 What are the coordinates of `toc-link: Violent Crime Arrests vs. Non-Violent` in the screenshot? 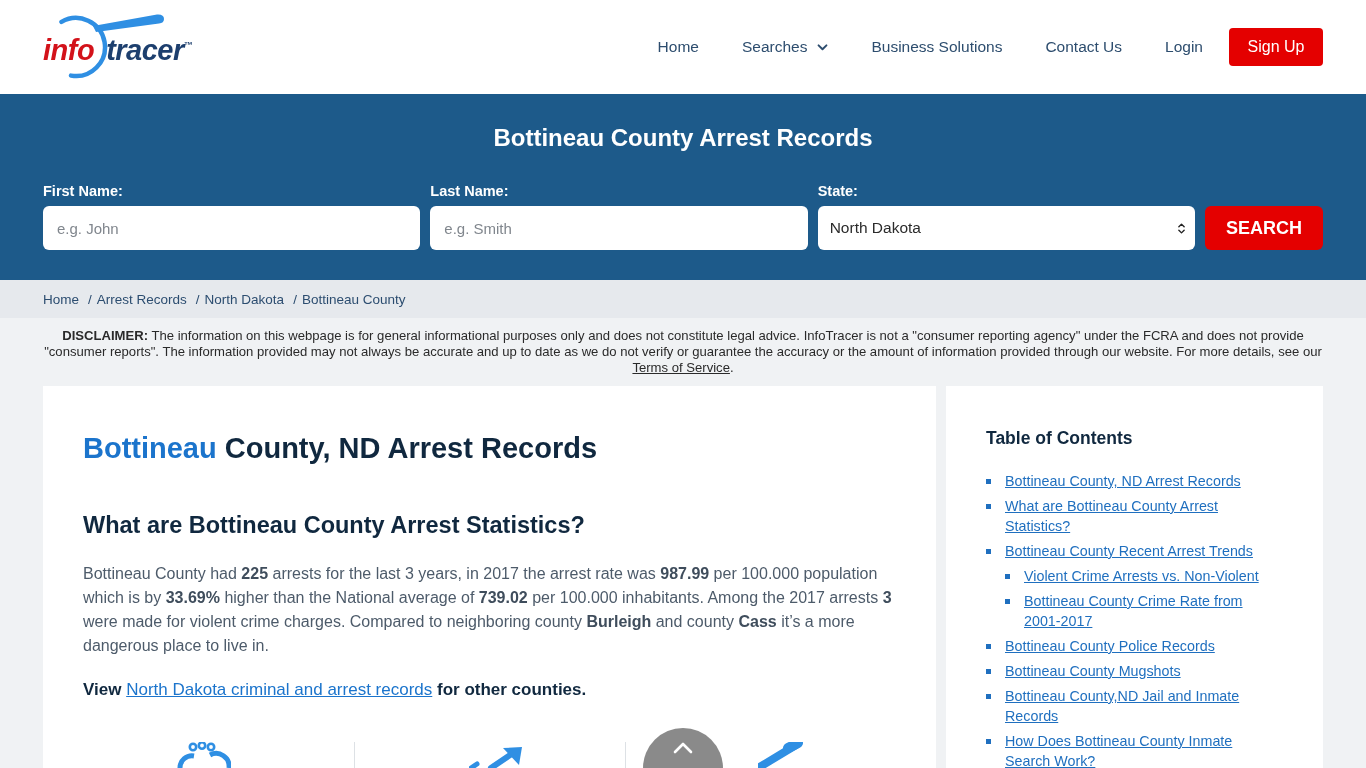 It's located at (1141, 576).